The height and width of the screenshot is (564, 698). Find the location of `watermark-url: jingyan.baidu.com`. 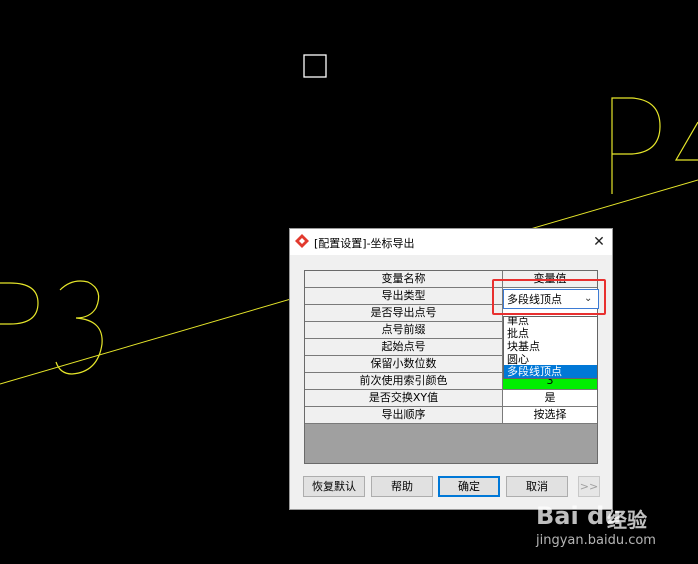

watermark-url: jingyan.baidu.com is located at coordinates (596, 540).